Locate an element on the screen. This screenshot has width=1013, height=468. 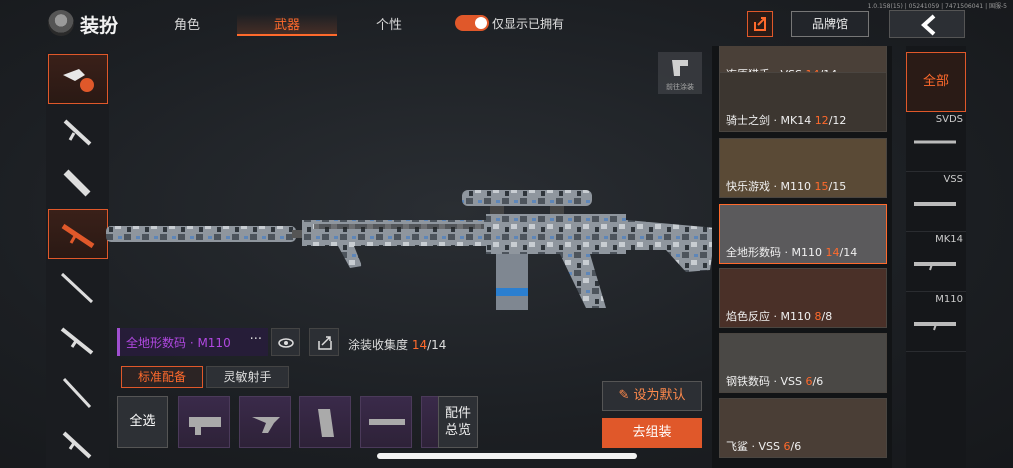
parts-overview-line1: 配件 is located at coordinates (457, 413).